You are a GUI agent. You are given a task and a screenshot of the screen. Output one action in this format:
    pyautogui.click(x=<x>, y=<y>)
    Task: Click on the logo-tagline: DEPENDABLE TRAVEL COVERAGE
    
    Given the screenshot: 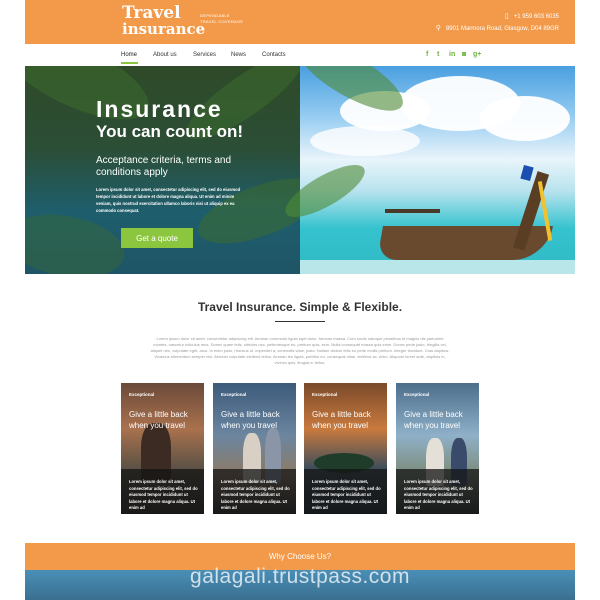 What is the action you would take?
    pyautogui.click(x=221, y=19)
    